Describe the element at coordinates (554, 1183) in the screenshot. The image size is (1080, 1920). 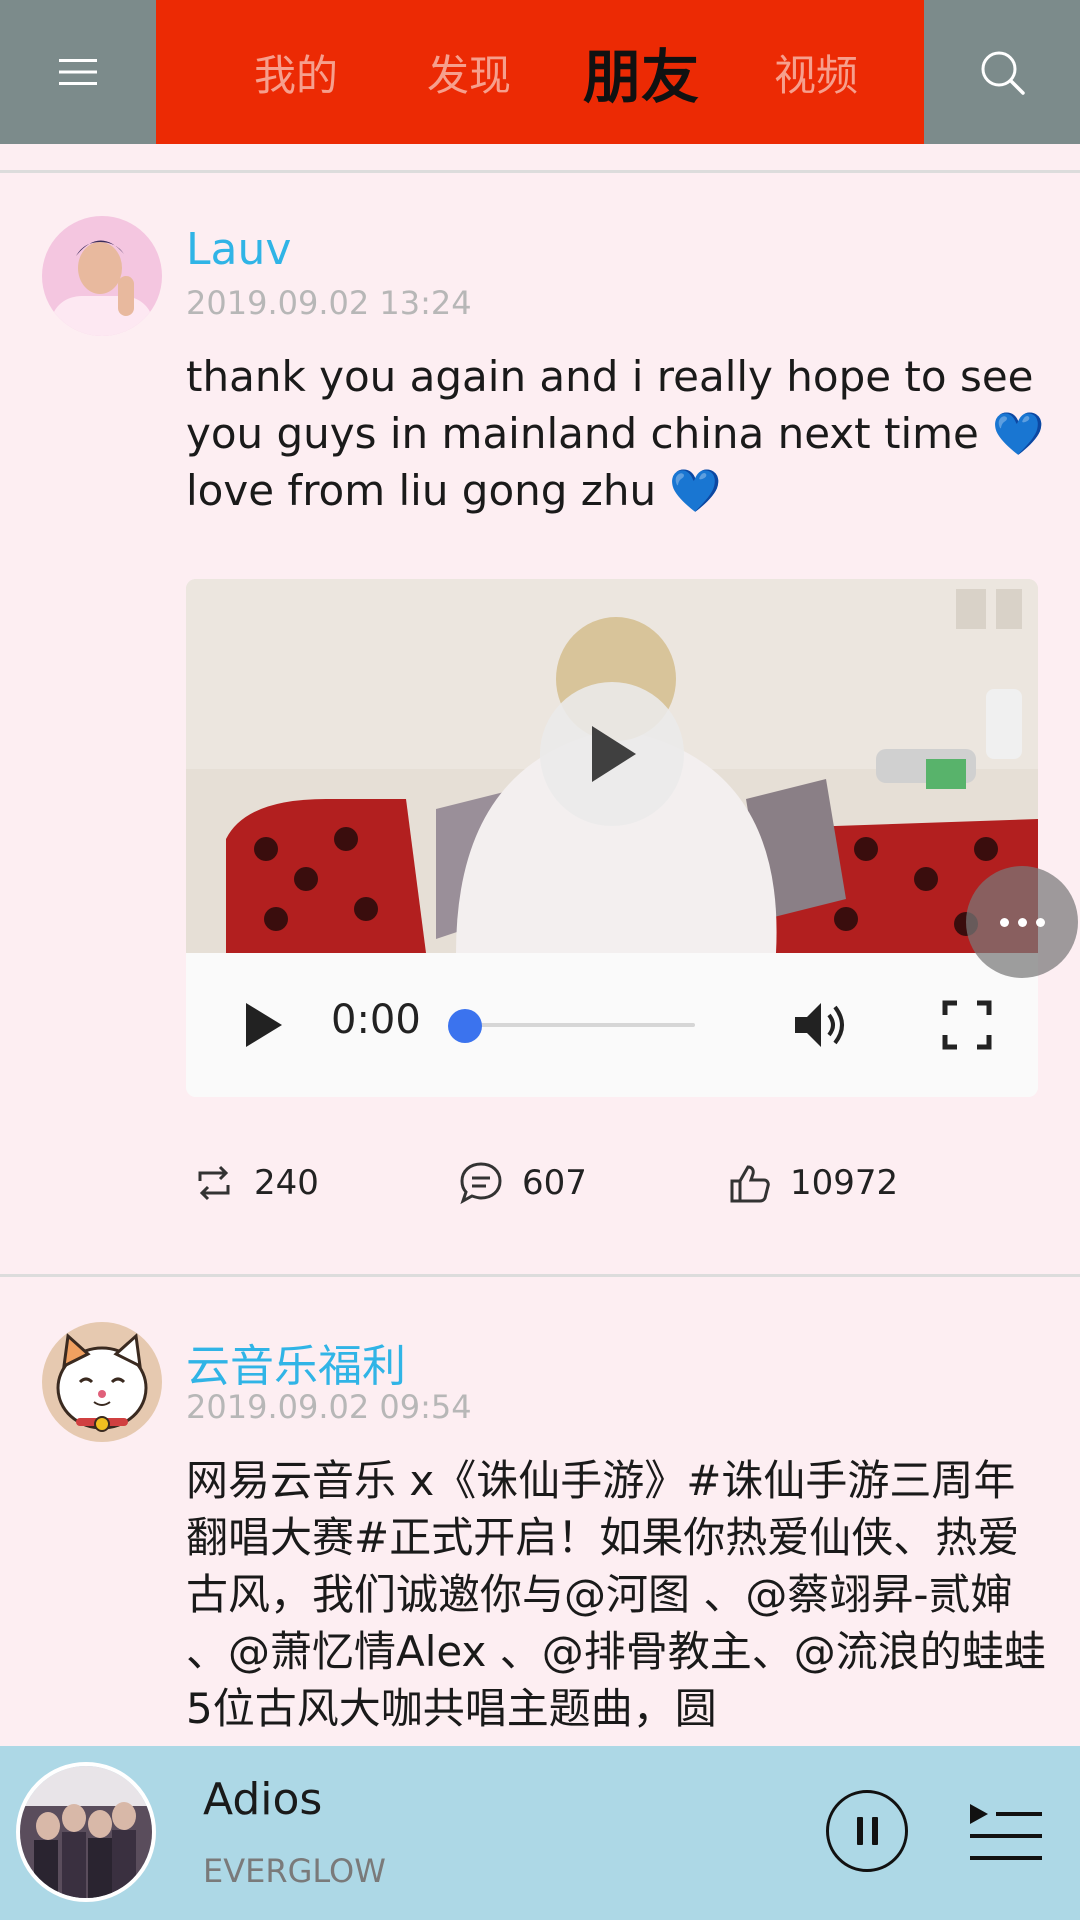
I see `comment-count: 607` at that location.